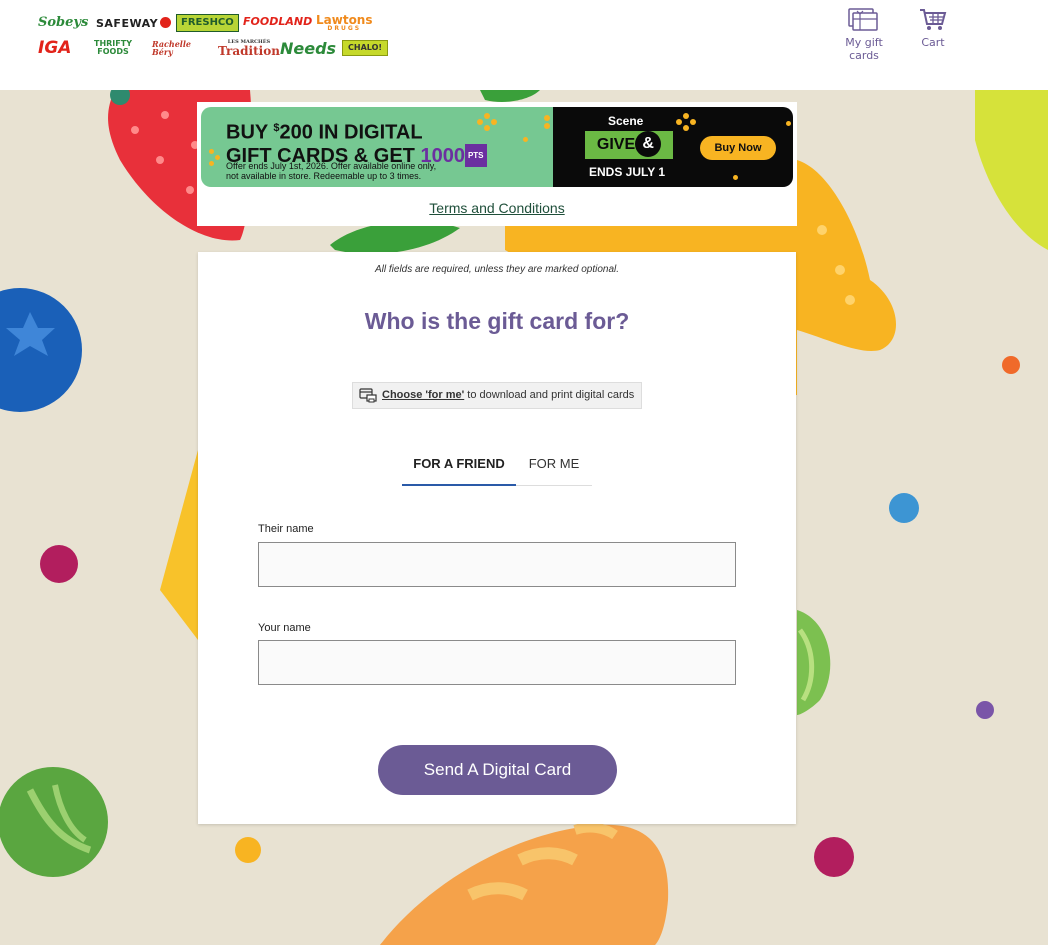 Image resolution: width=1048 pixels, height=945 pixels. Describe the element at coordinates (63, 22) in the screenshot. I see `sobeys-logo: Sobeys` at that location.